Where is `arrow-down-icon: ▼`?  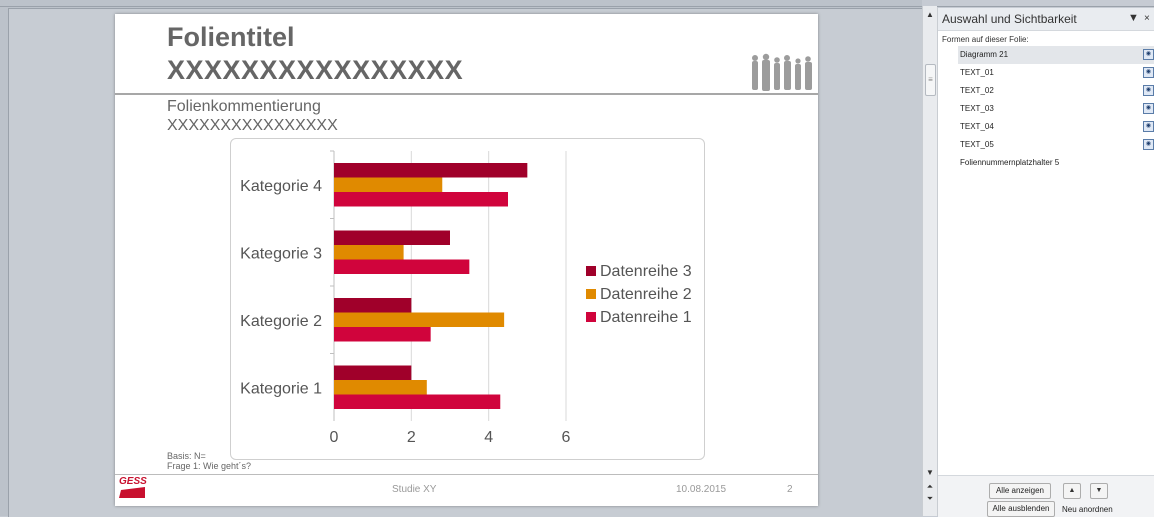 arrow-down-icon: ▼ is located at coordinates (1099, 490).